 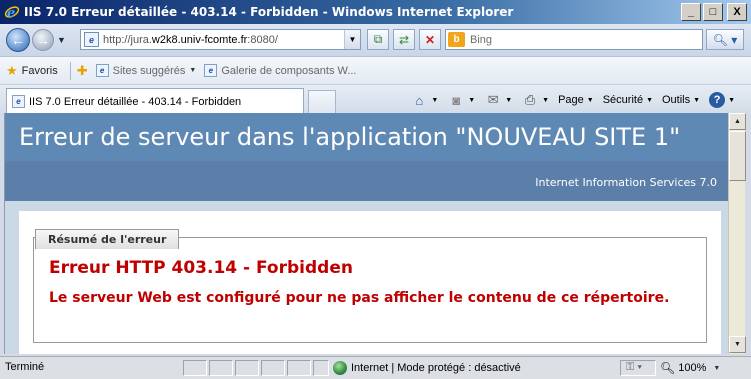 What do you see at coordinates (691, 12) in the screenshot?
I see `minimize-button: _` at bounding box center [691, 12].